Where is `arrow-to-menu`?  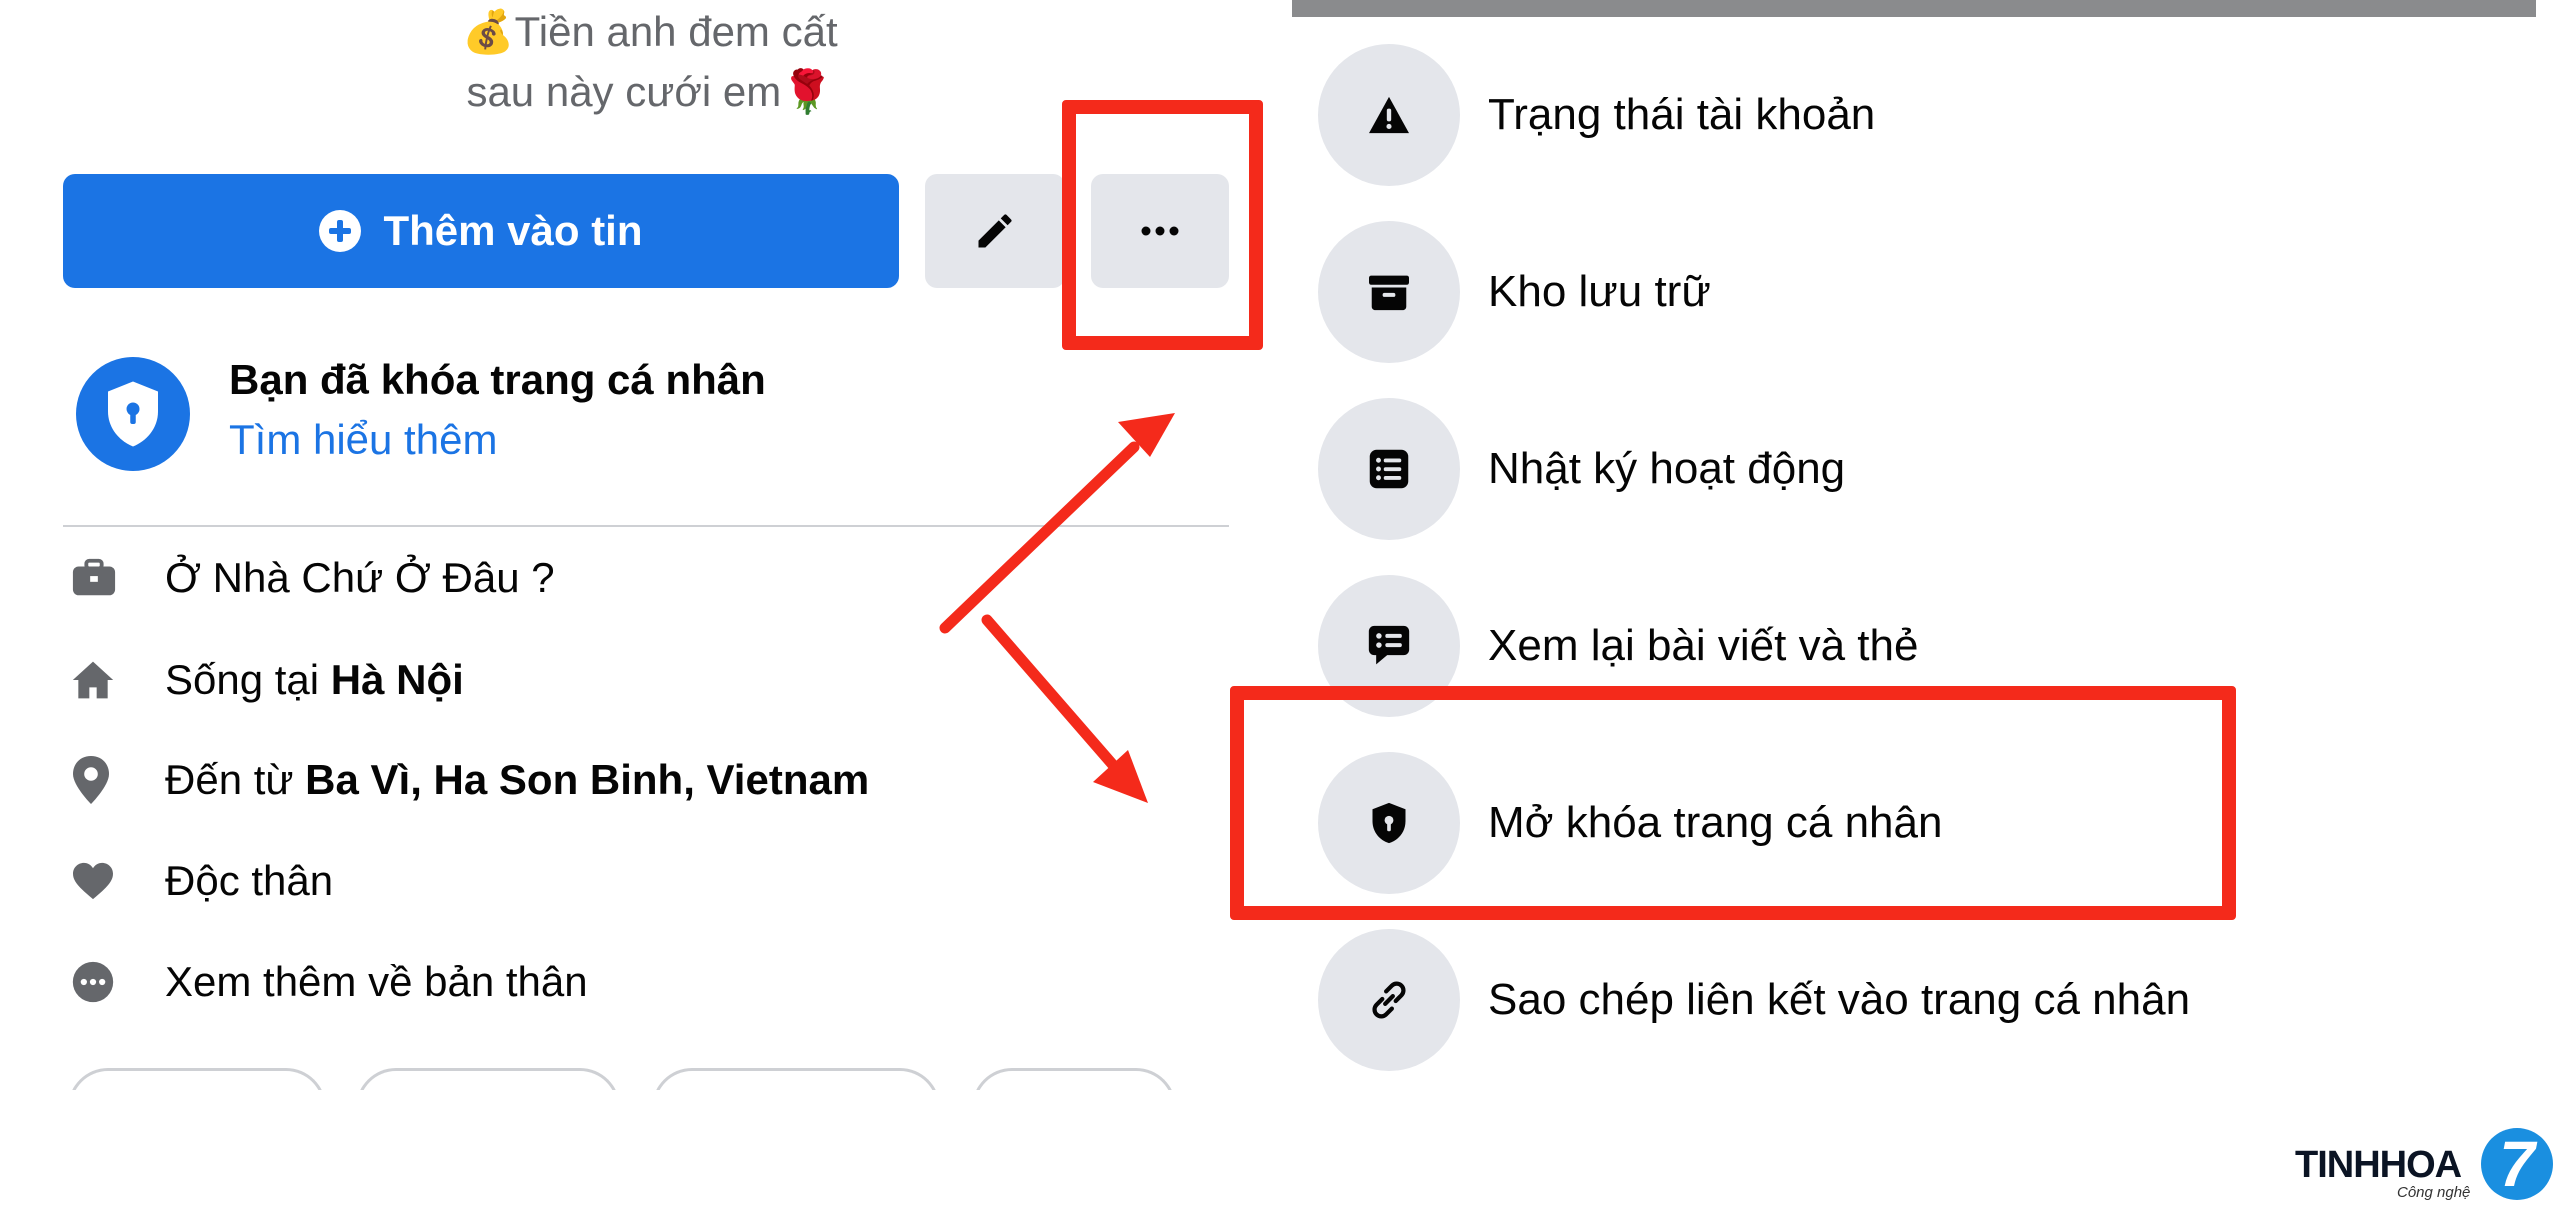 arrow-to-menu is located at coordinates (1057, 523).